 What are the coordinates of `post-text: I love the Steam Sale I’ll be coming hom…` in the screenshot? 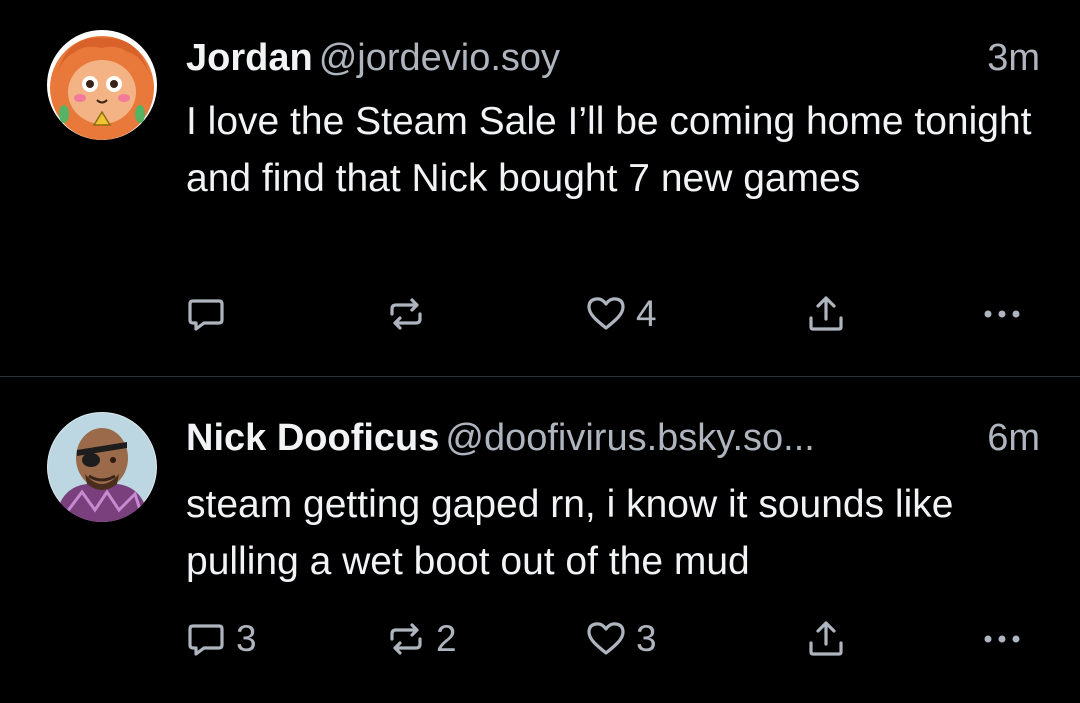 It's located at (609, 150).